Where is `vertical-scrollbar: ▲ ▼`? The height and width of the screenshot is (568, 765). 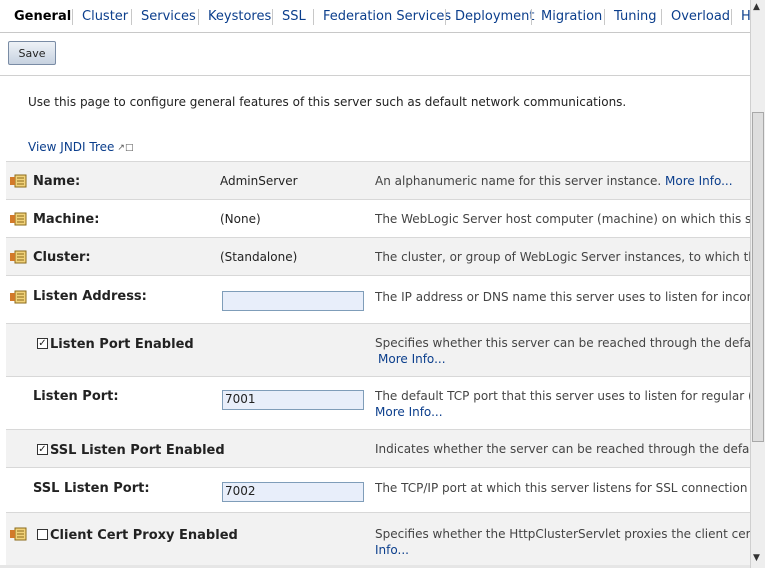 vertical-scrollbar: ▲ ▼ is located at coordinates (757, 284).